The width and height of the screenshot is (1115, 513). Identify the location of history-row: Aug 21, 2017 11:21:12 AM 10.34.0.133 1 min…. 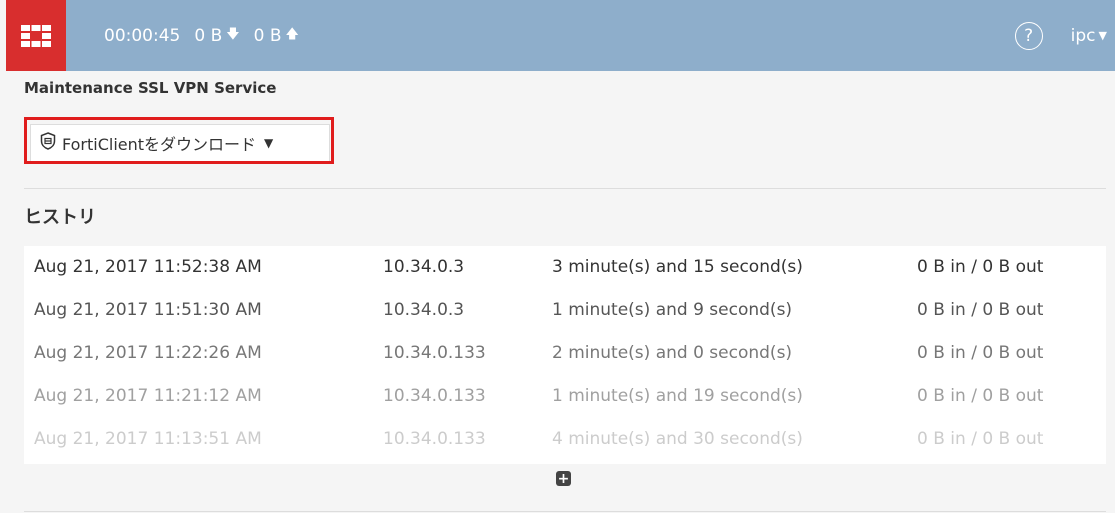
(565, 396).